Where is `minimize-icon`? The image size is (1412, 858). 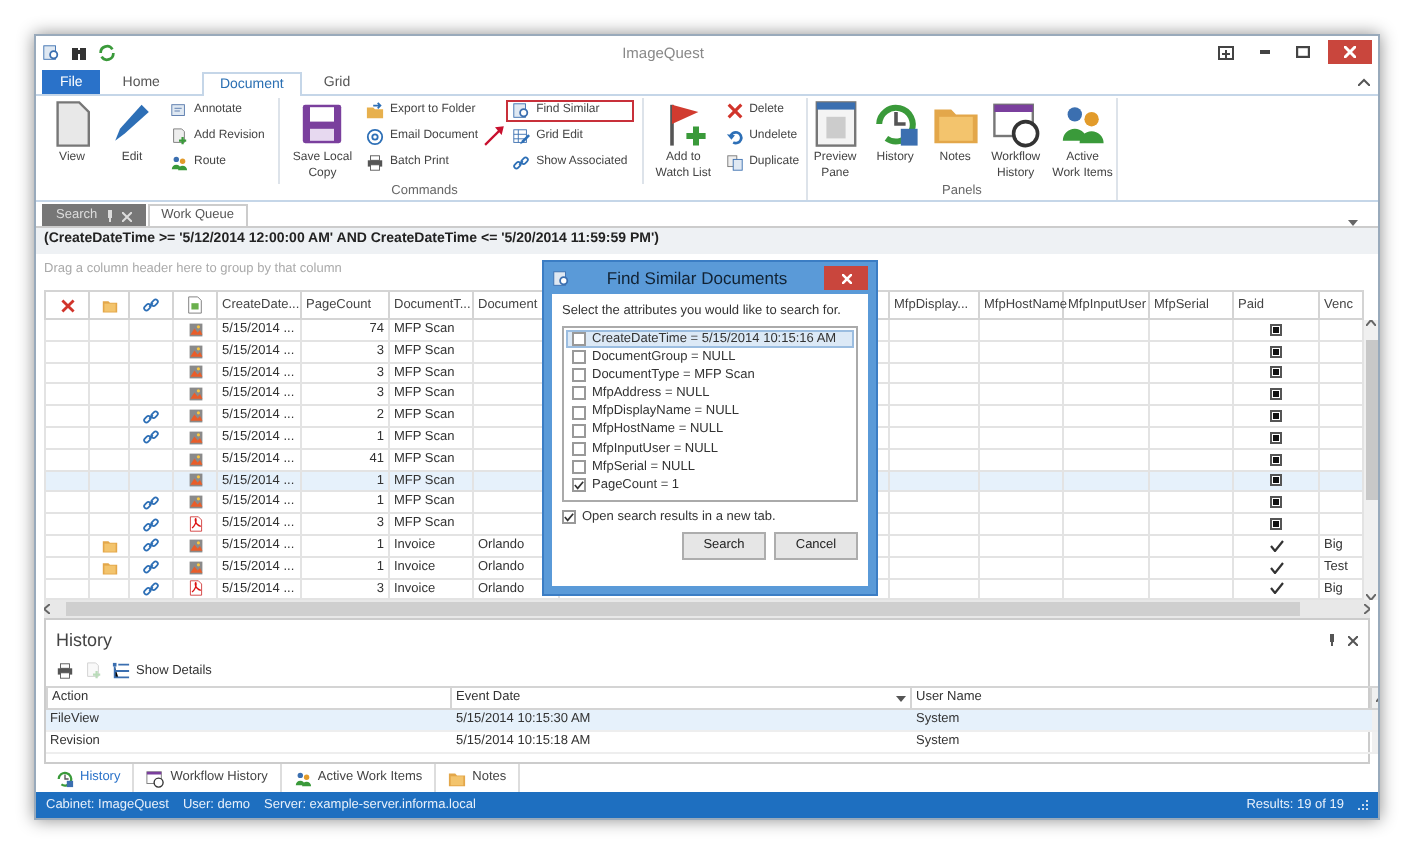 minimize-icon is located at coordinates (1265, 52).